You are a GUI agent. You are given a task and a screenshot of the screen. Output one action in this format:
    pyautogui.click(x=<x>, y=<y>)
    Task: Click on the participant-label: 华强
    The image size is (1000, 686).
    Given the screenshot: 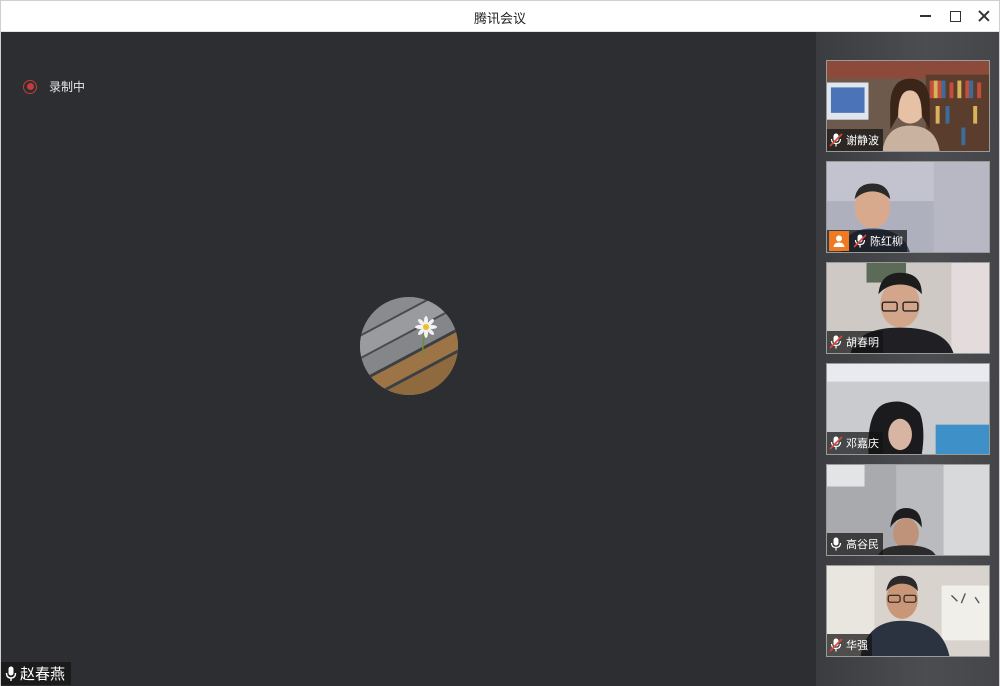 What is the action you would take?
    pyautogui.click(x=849, y=645)
    